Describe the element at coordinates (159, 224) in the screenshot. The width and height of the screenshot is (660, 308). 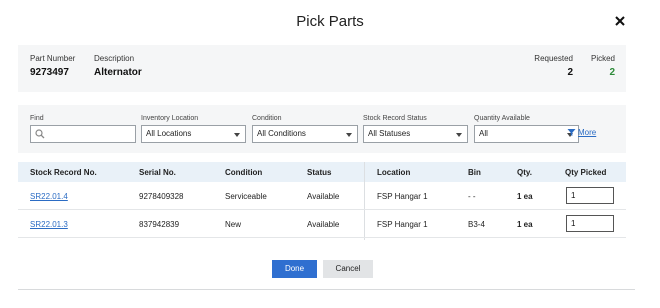
I see `serial-cell: 837942839` at that location.